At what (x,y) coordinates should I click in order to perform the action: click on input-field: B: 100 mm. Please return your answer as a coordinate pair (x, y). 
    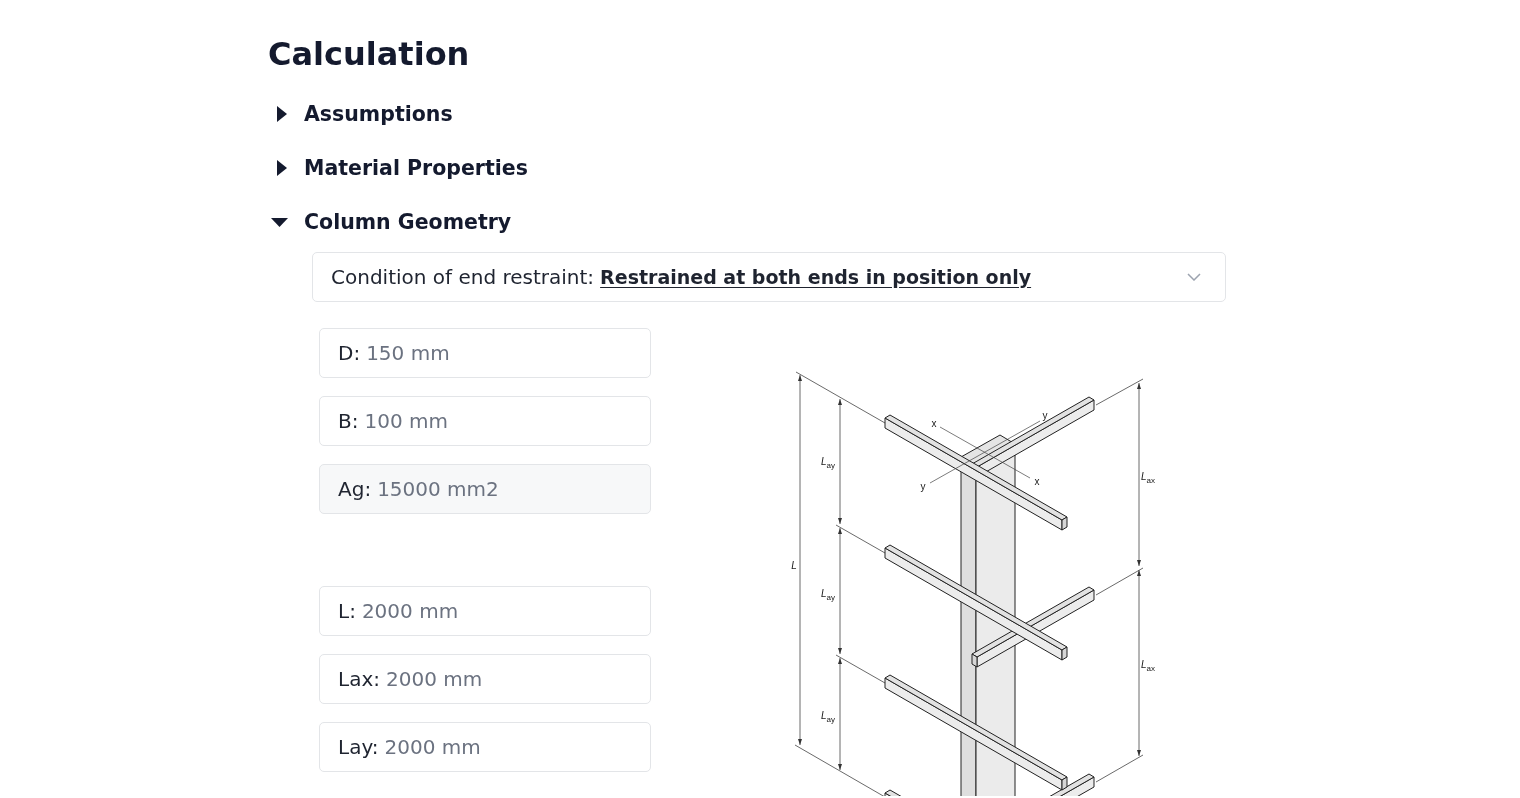
    Looking at the image, I should click on (485, 421).